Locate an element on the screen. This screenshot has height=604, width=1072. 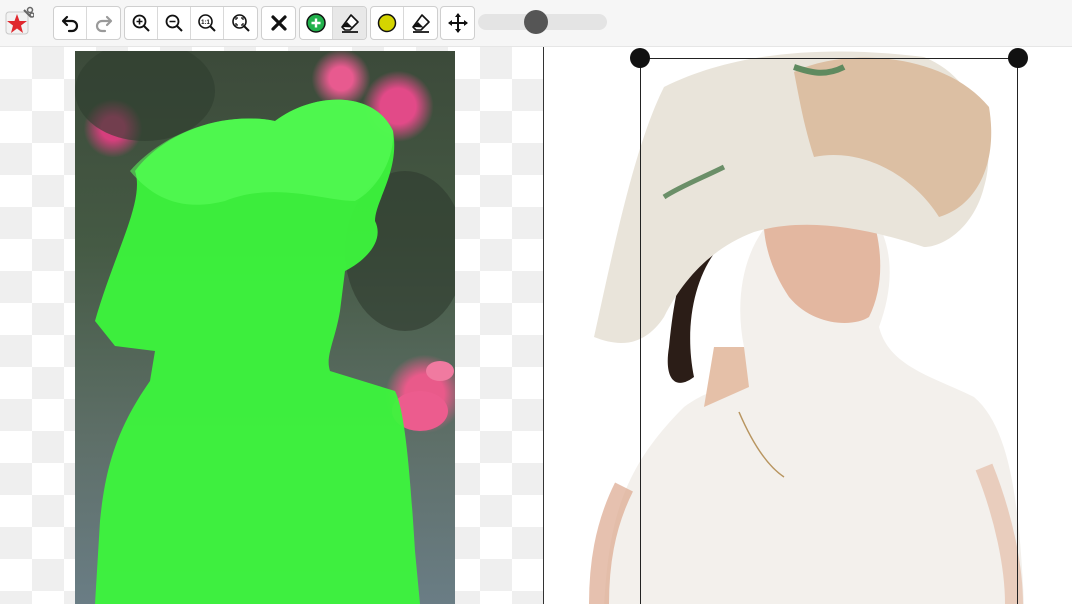
zoom-actual-icon: 1:1 is located at coordinates (207, 23).